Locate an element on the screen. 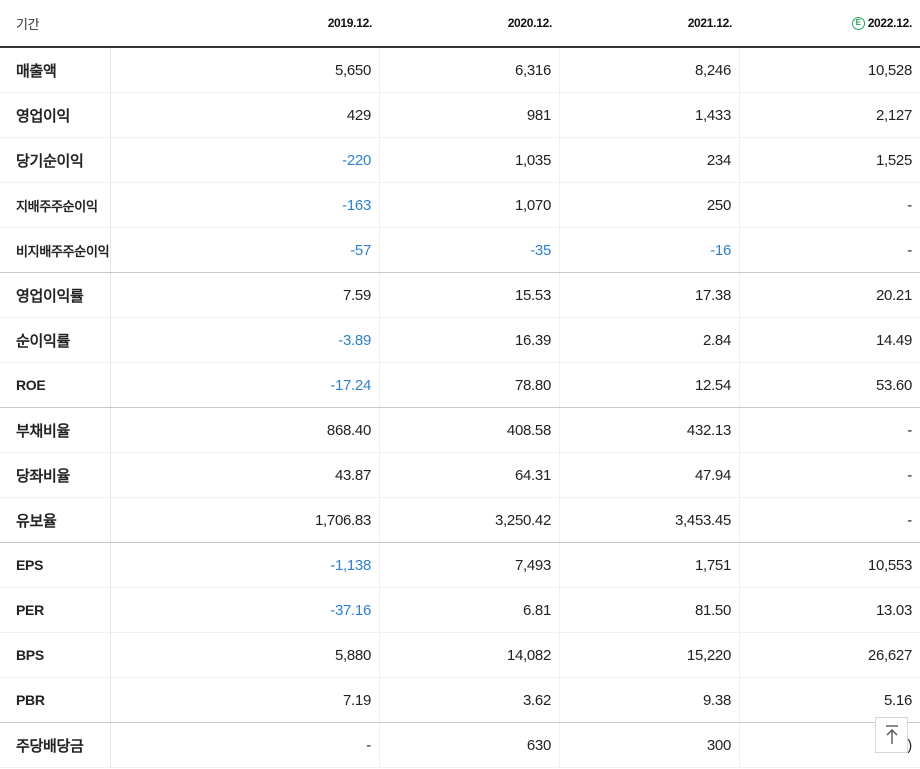 This screenshot has height=769, width=920. table-row: 순이익률 -3.89 16.39 2.84 14.49 is located at coordinates (460, 340).